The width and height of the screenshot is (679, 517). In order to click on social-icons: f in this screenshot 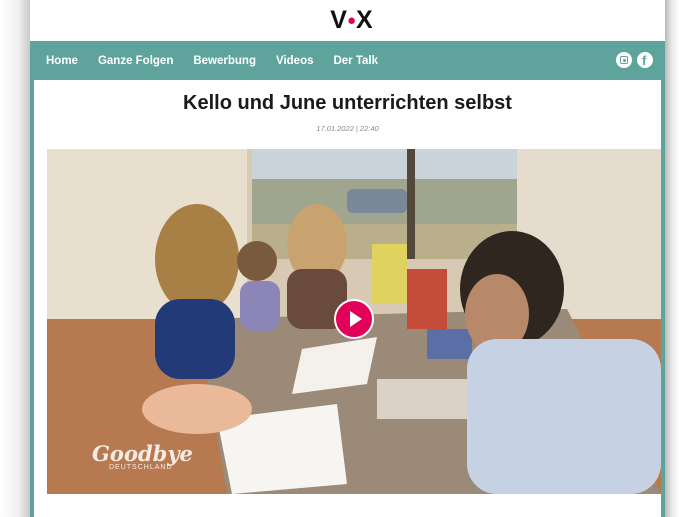, I will do `click(632, 60)`.